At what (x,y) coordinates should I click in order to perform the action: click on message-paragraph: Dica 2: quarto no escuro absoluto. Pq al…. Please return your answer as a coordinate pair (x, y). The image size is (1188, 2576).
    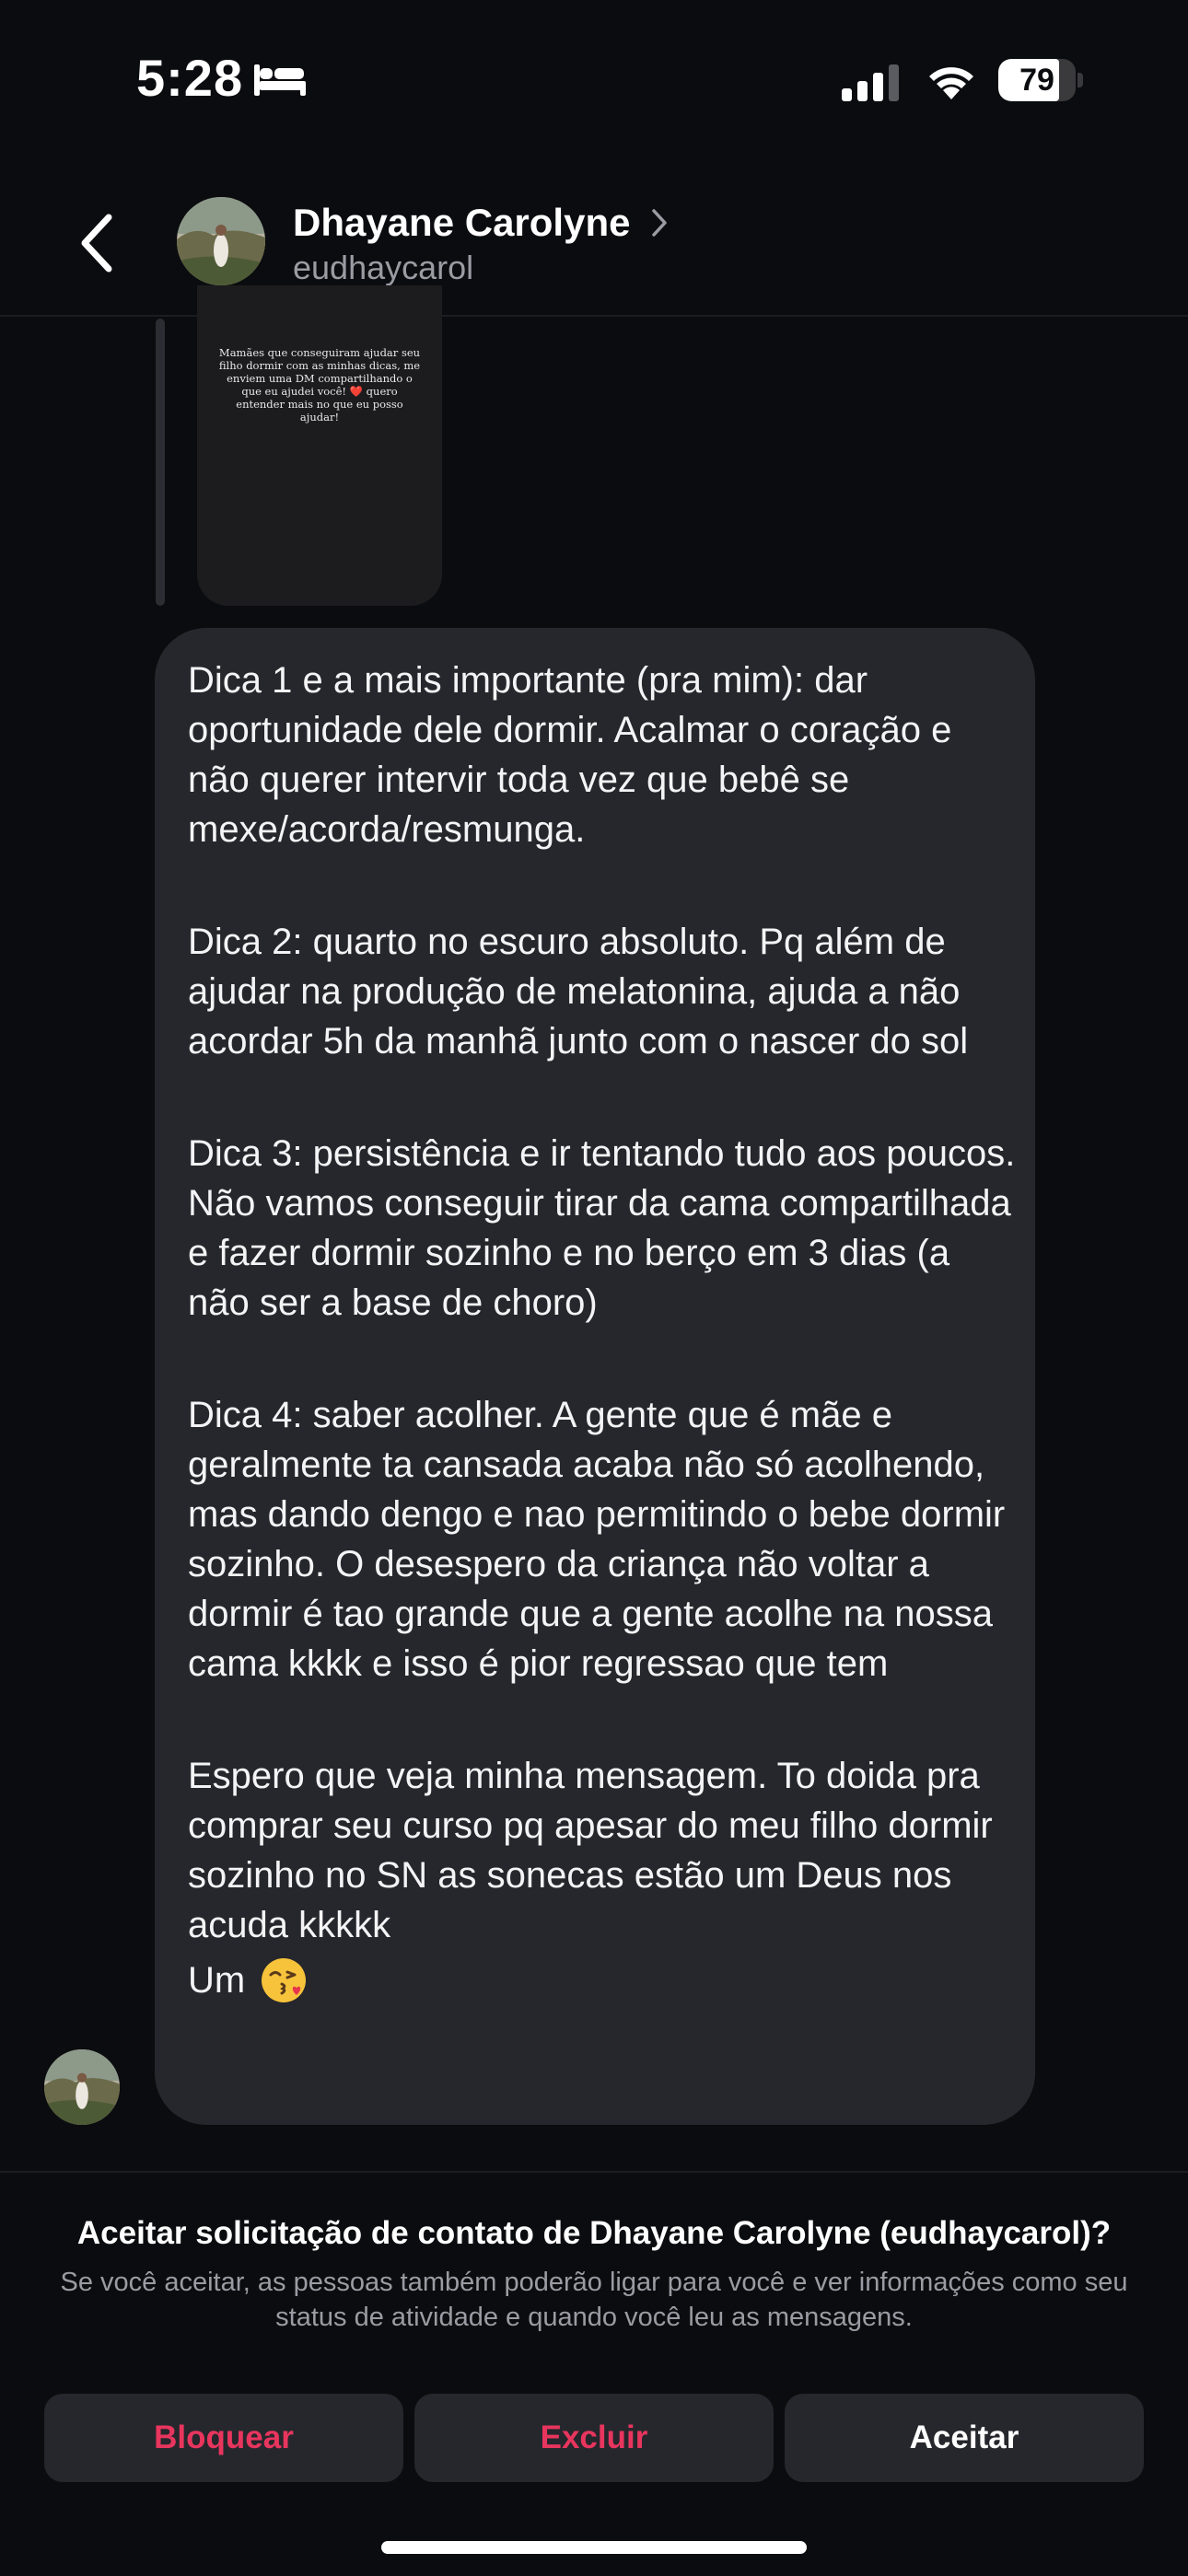
    Looking at the image, I should click on (578, 992).